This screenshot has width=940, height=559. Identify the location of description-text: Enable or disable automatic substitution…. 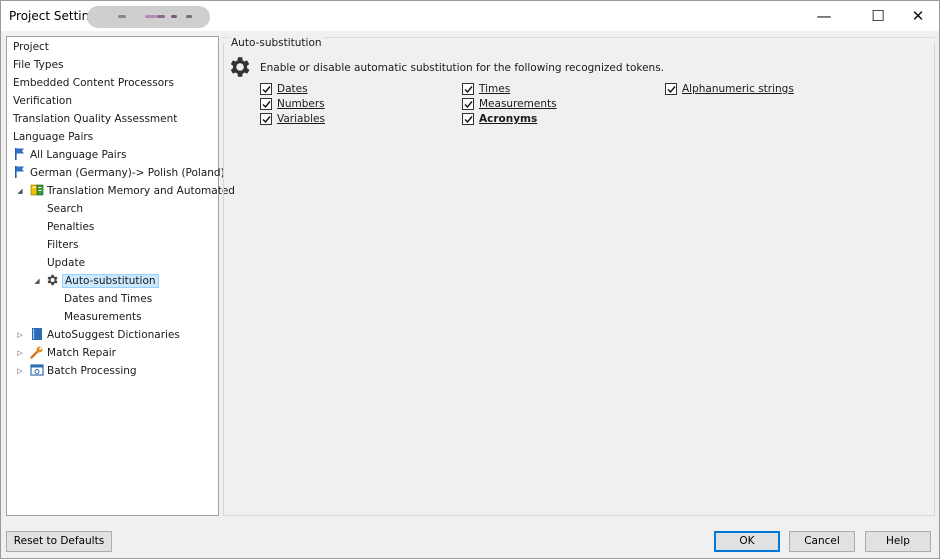
(462, 68).